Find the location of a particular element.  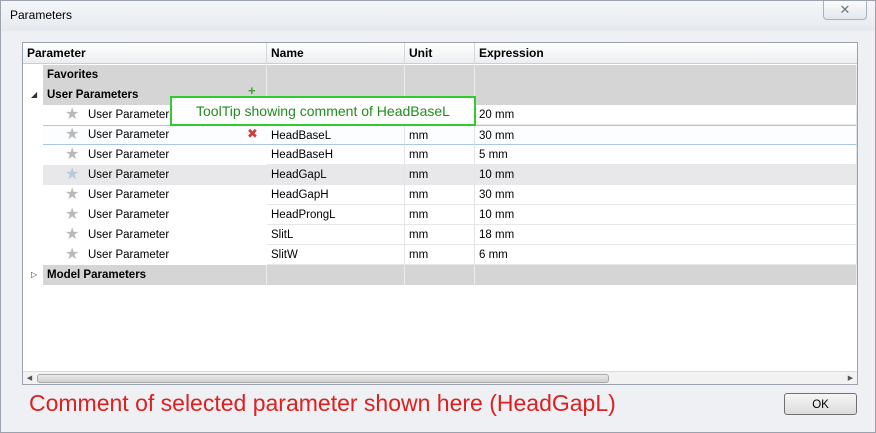

table-row-selected: ★ User Parameter HeadGapL mm 10 mm is located at coordinates (440, 175).